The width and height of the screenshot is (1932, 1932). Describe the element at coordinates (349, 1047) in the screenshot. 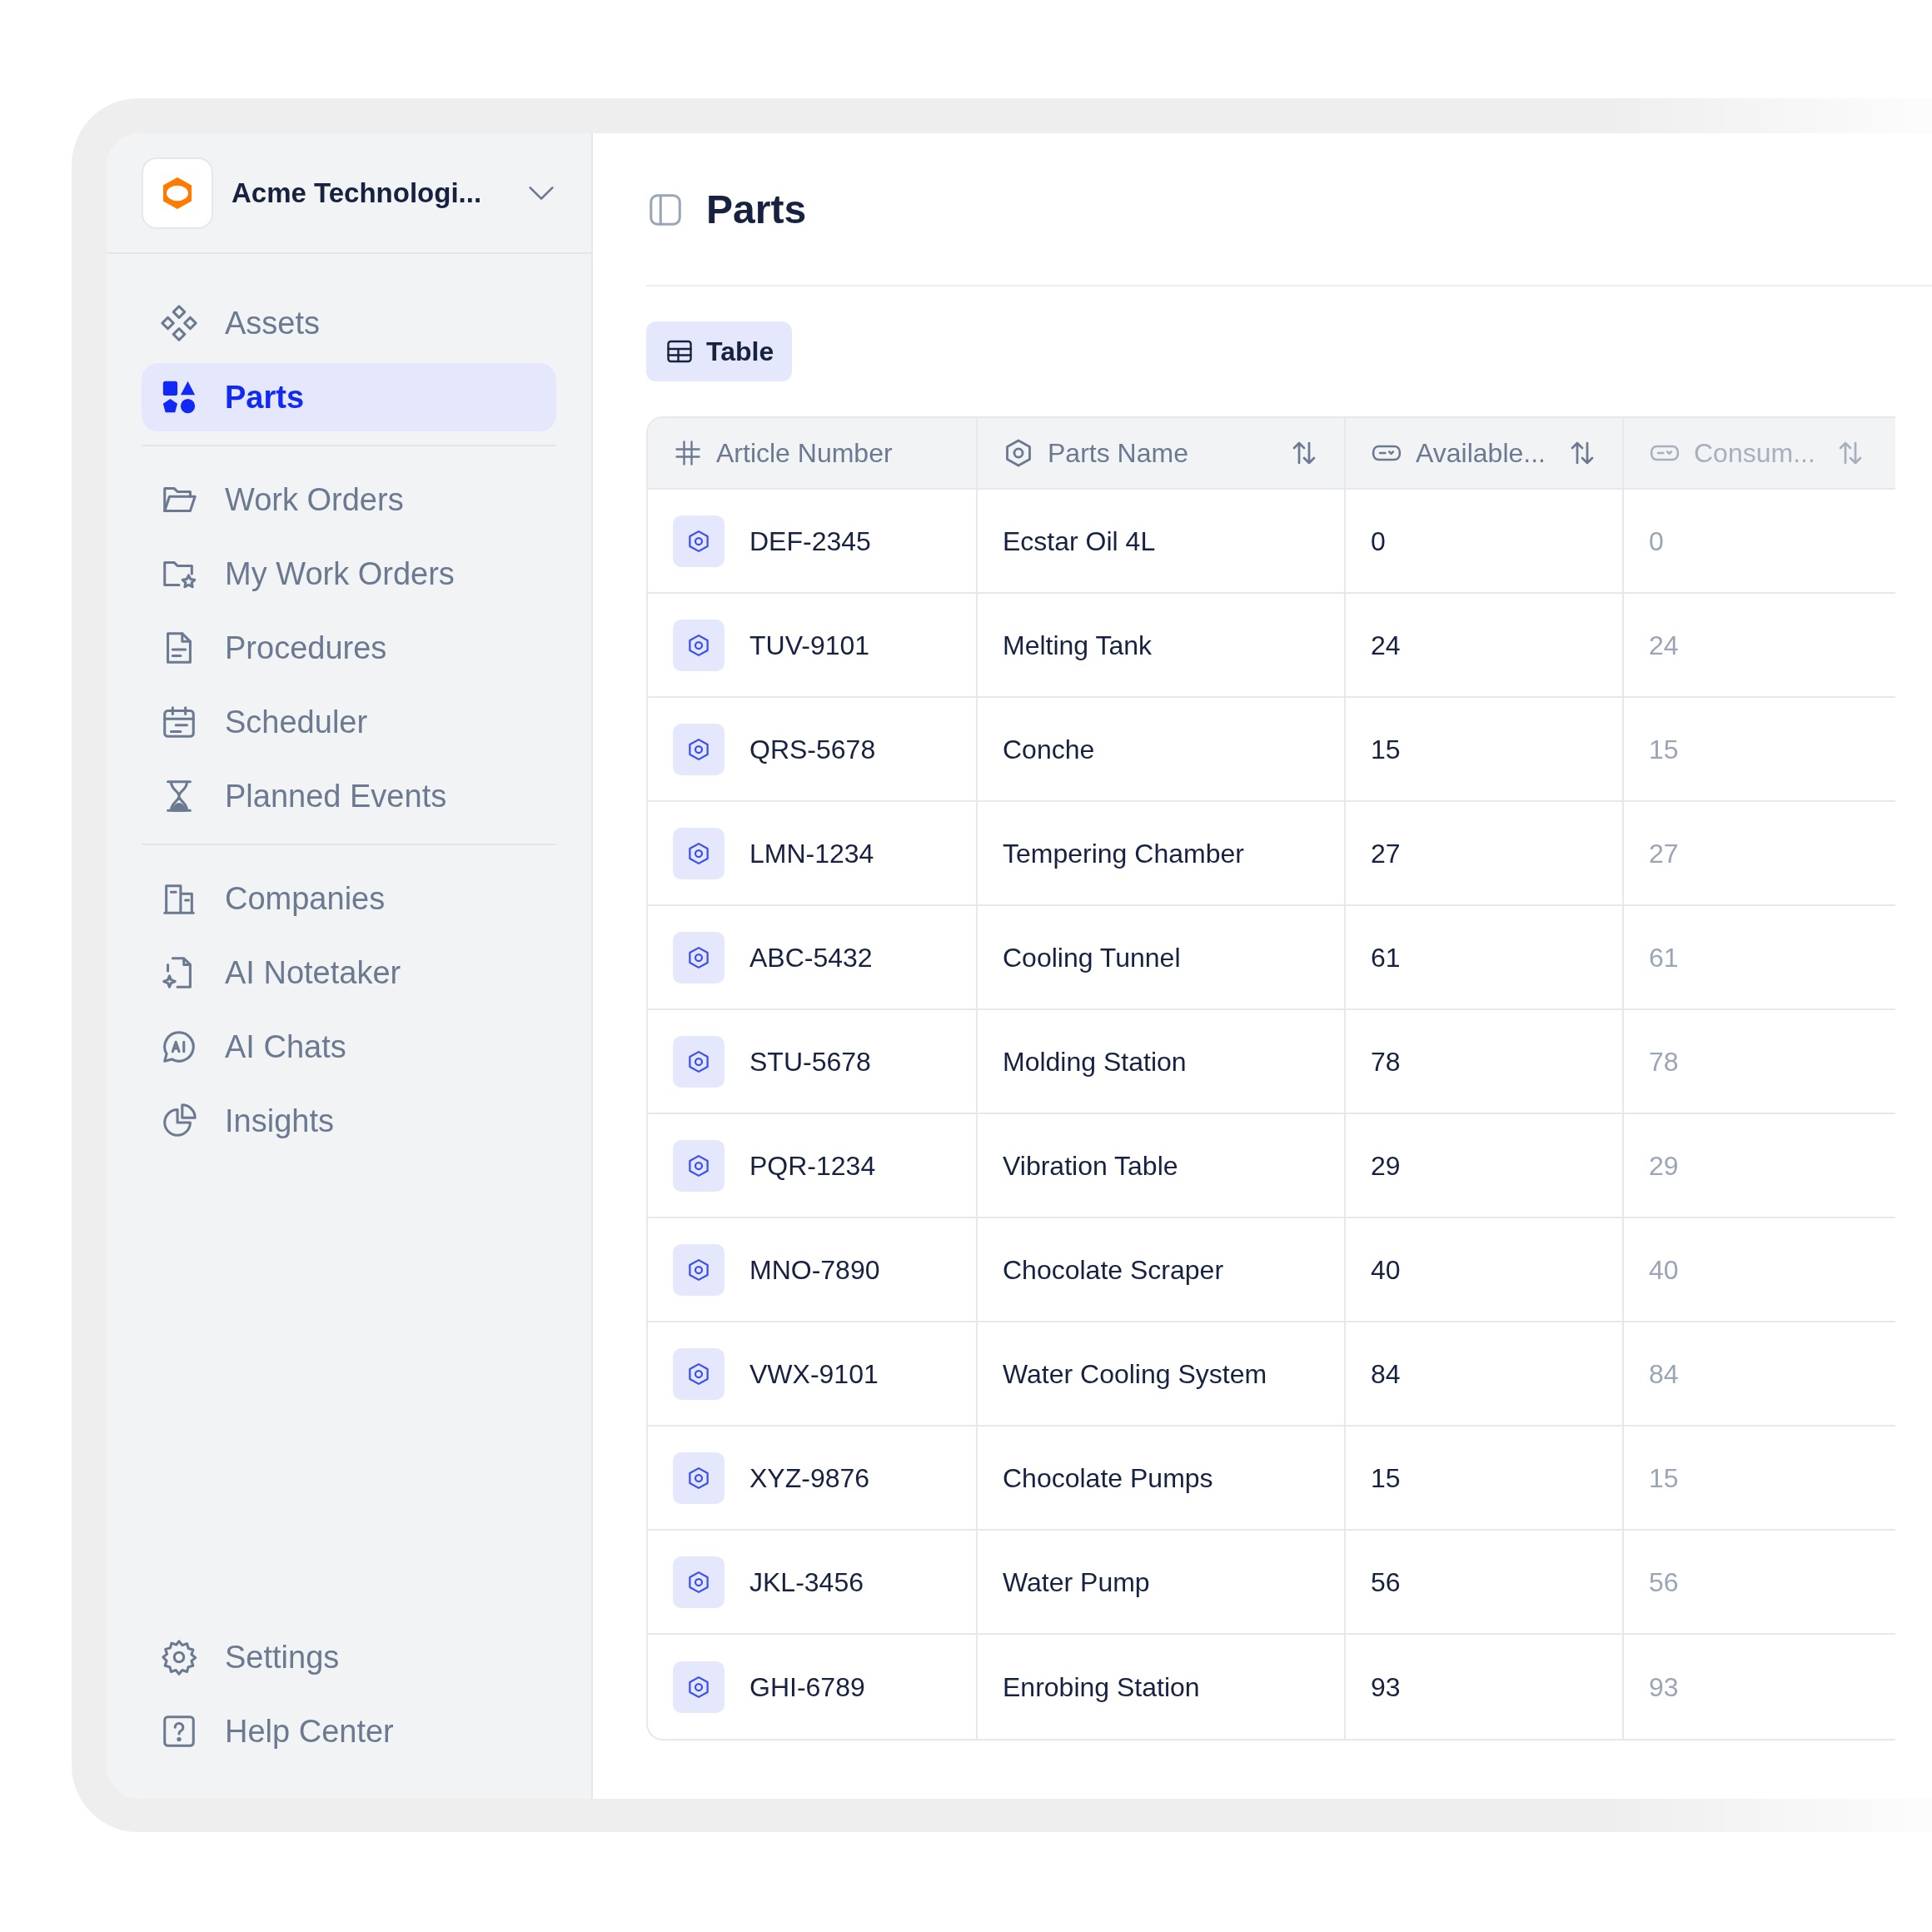

I see `sidebar-item: AI Chats` at that location.